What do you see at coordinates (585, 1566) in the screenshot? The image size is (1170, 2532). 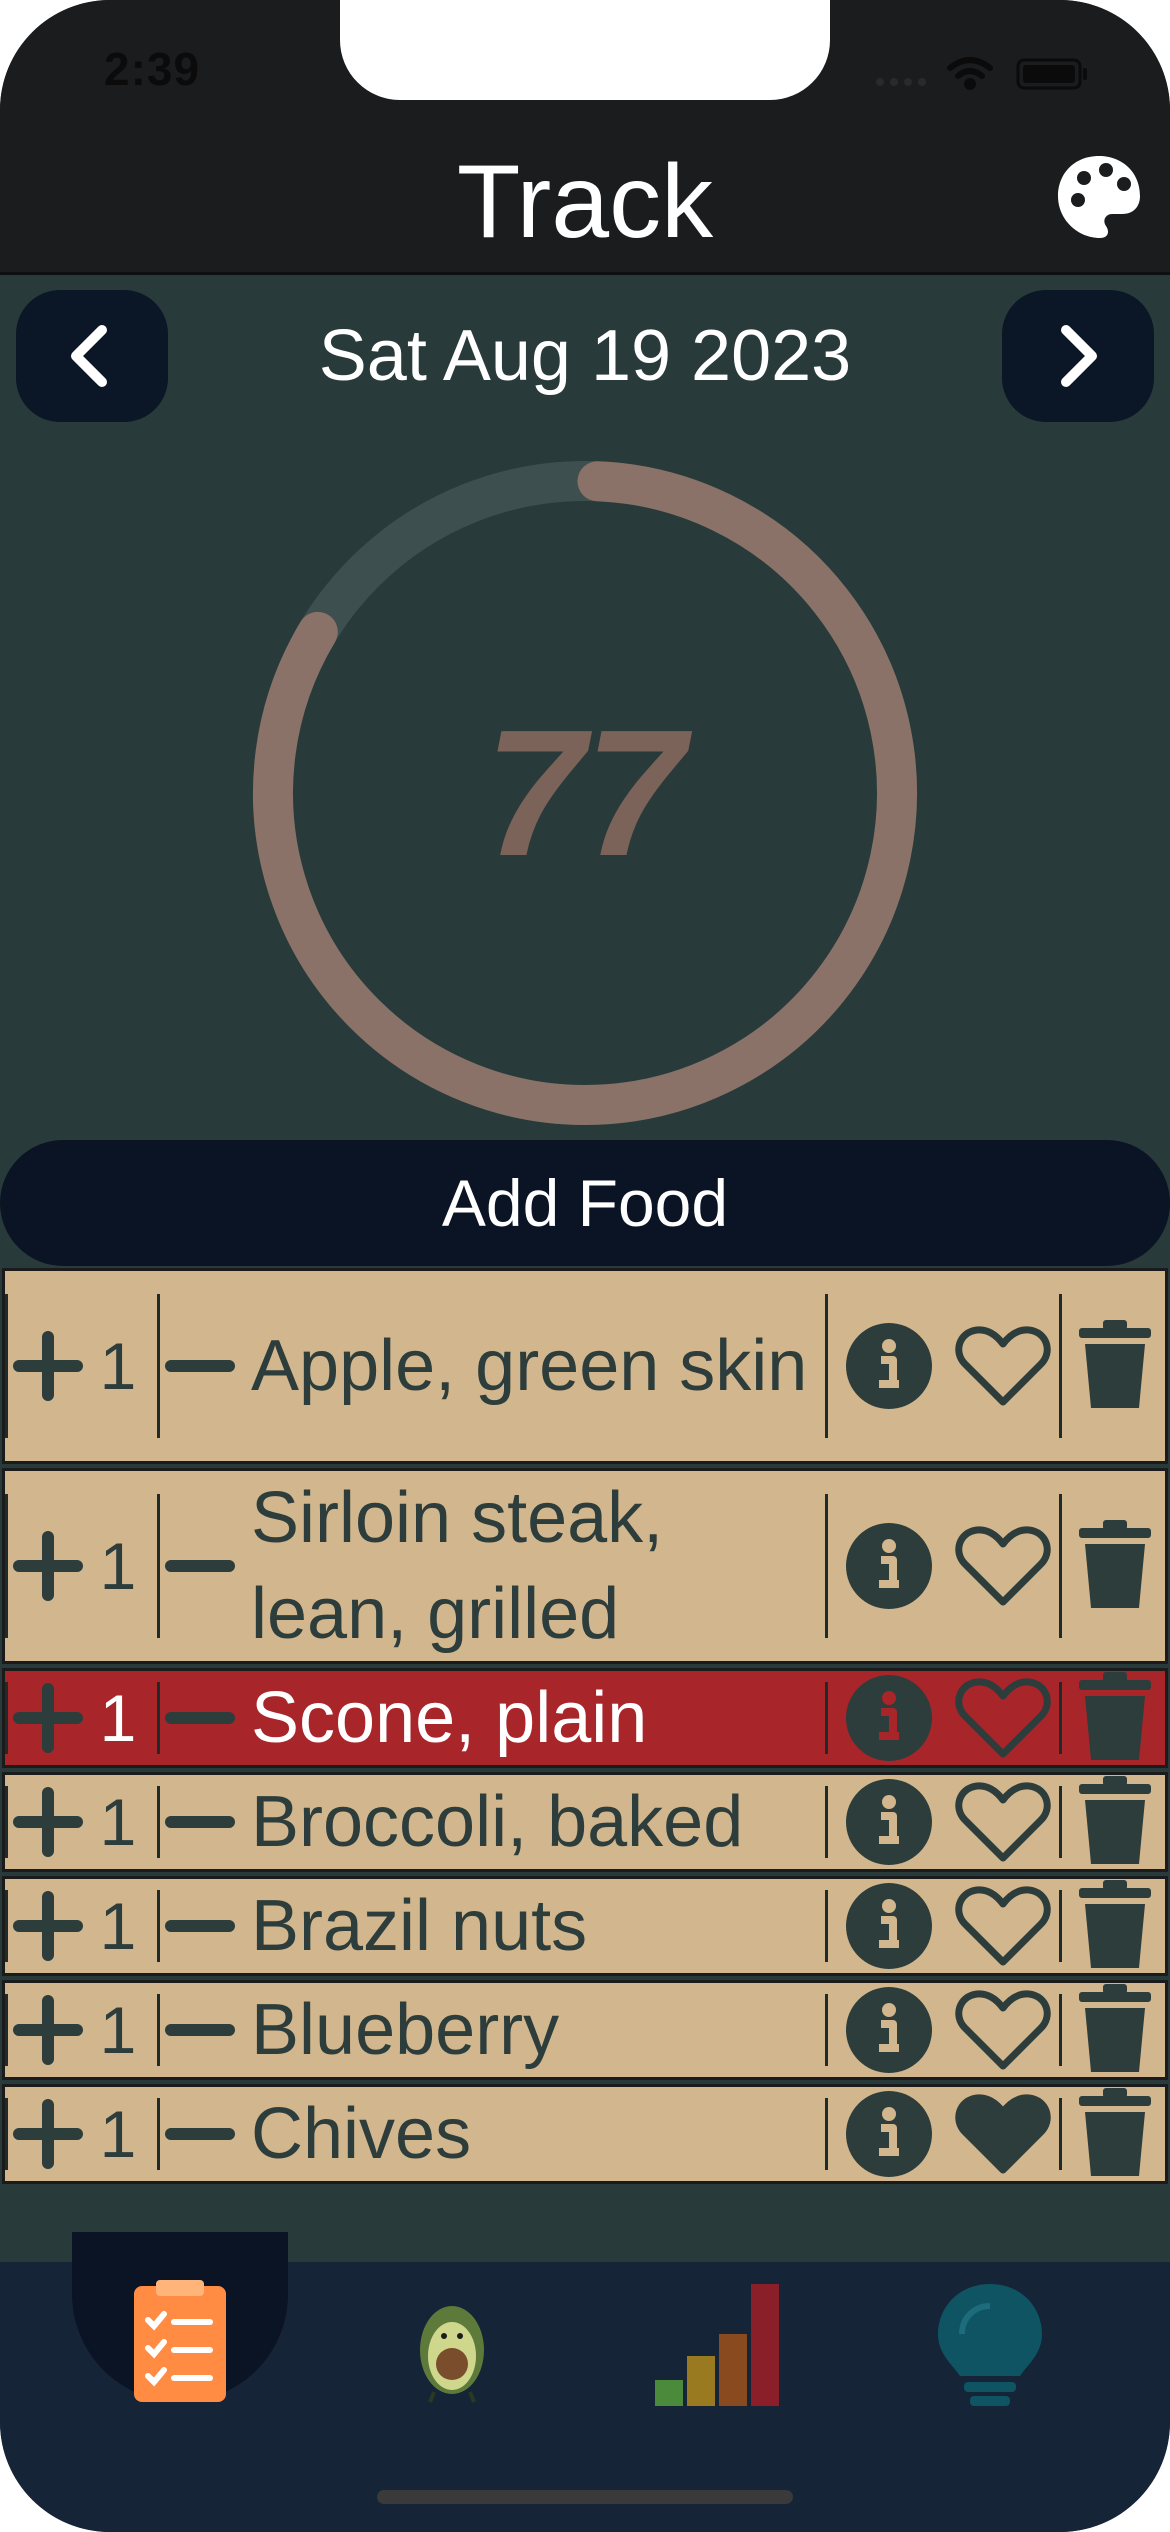 I see `food-row: 1 Sirloin steak, lean, grilled` at bounding box center [585, 1566].